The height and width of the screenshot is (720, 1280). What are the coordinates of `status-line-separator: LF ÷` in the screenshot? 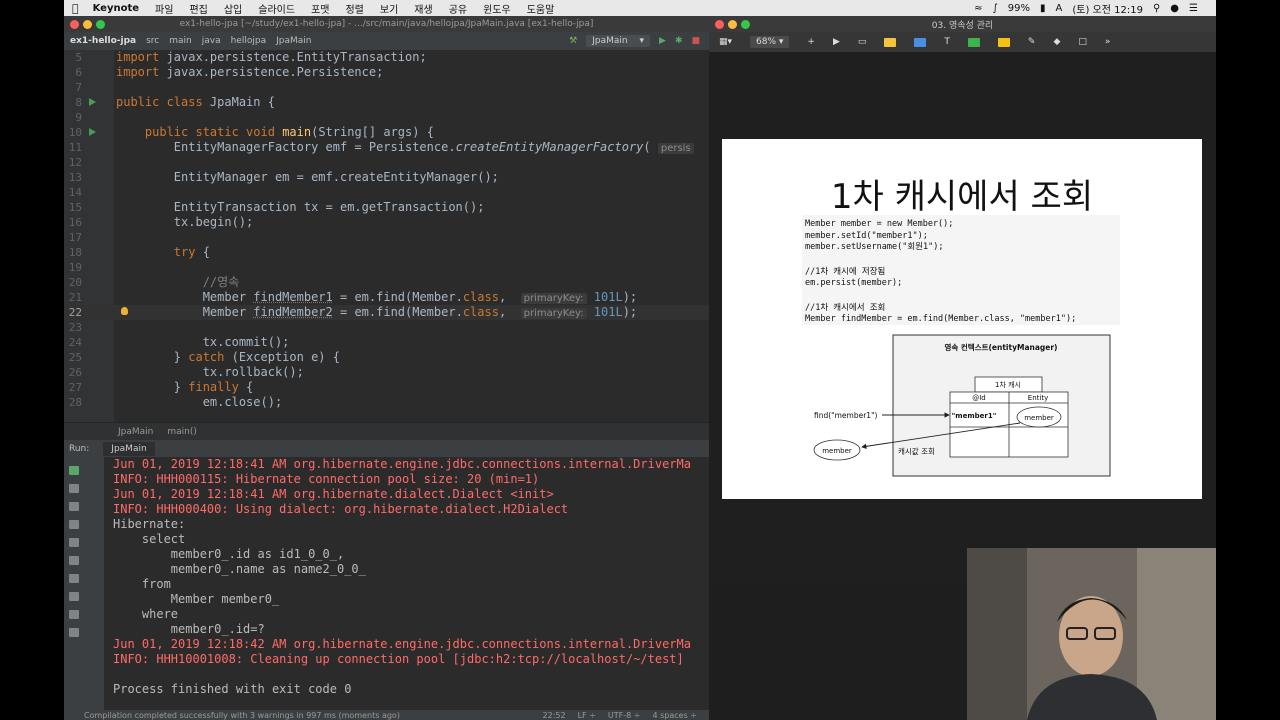 It's located at (587, 715).